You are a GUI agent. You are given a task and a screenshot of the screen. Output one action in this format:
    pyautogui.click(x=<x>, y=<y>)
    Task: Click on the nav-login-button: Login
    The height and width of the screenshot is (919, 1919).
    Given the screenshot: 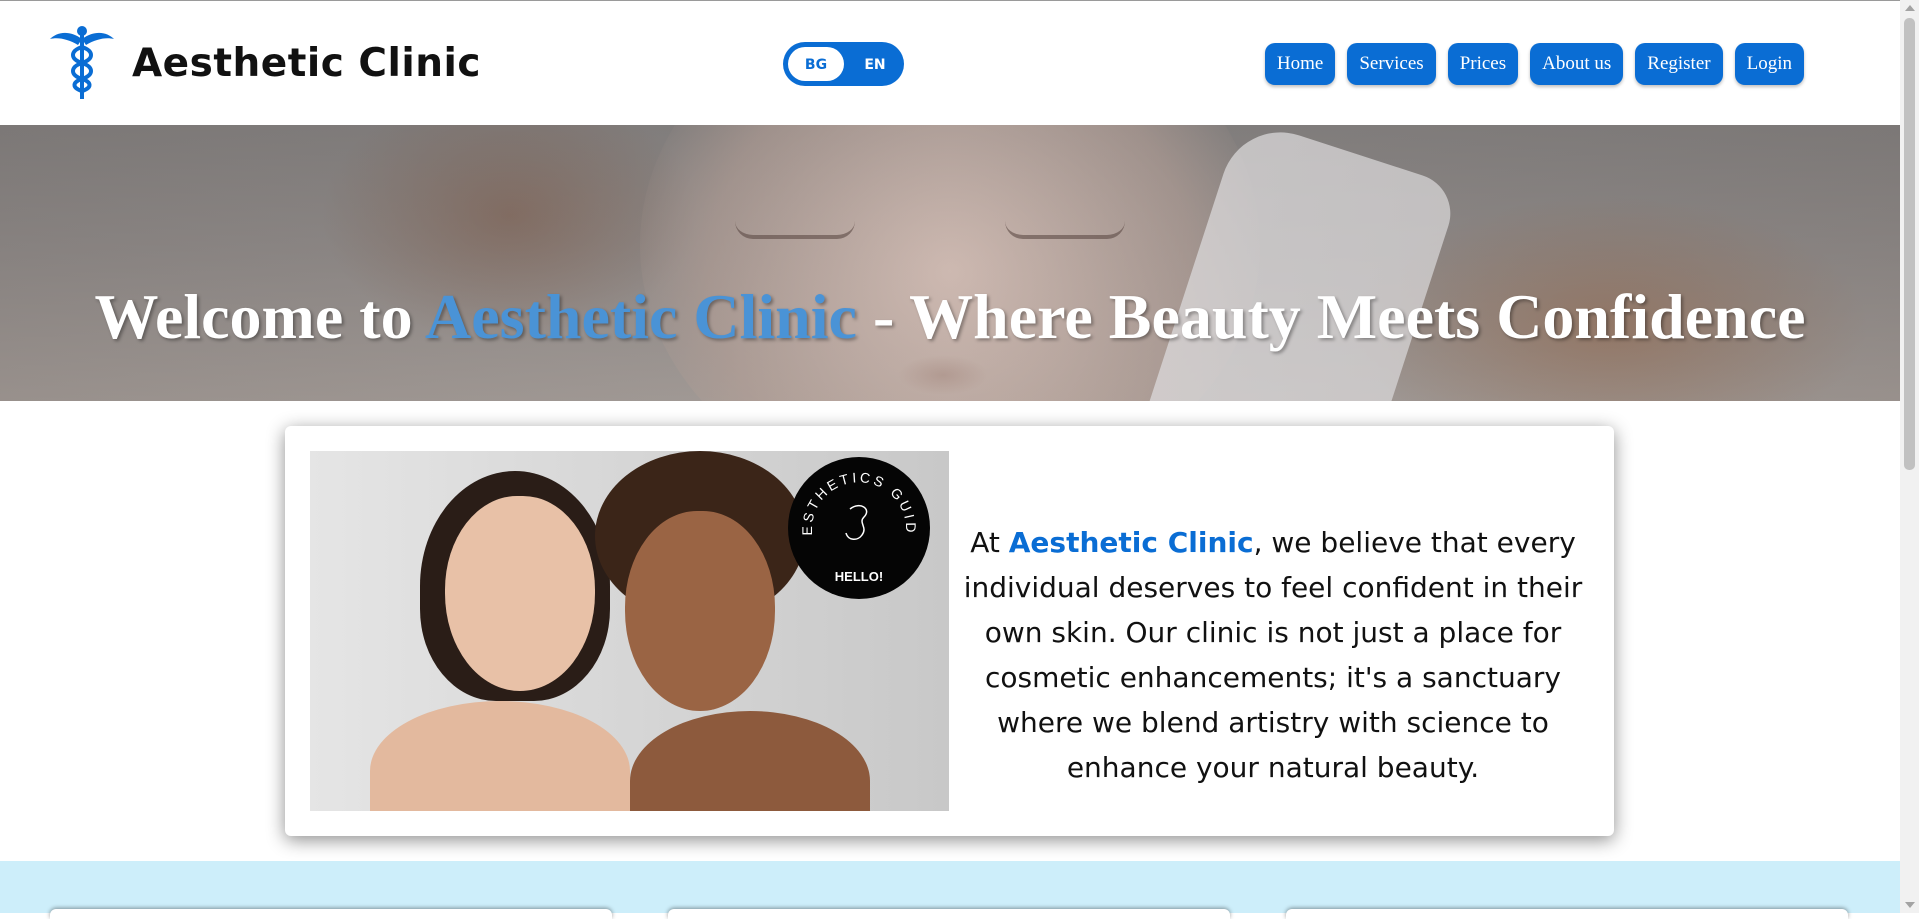 What is the action you would take?
    pyautogui.click(x=1769, y=64)
    